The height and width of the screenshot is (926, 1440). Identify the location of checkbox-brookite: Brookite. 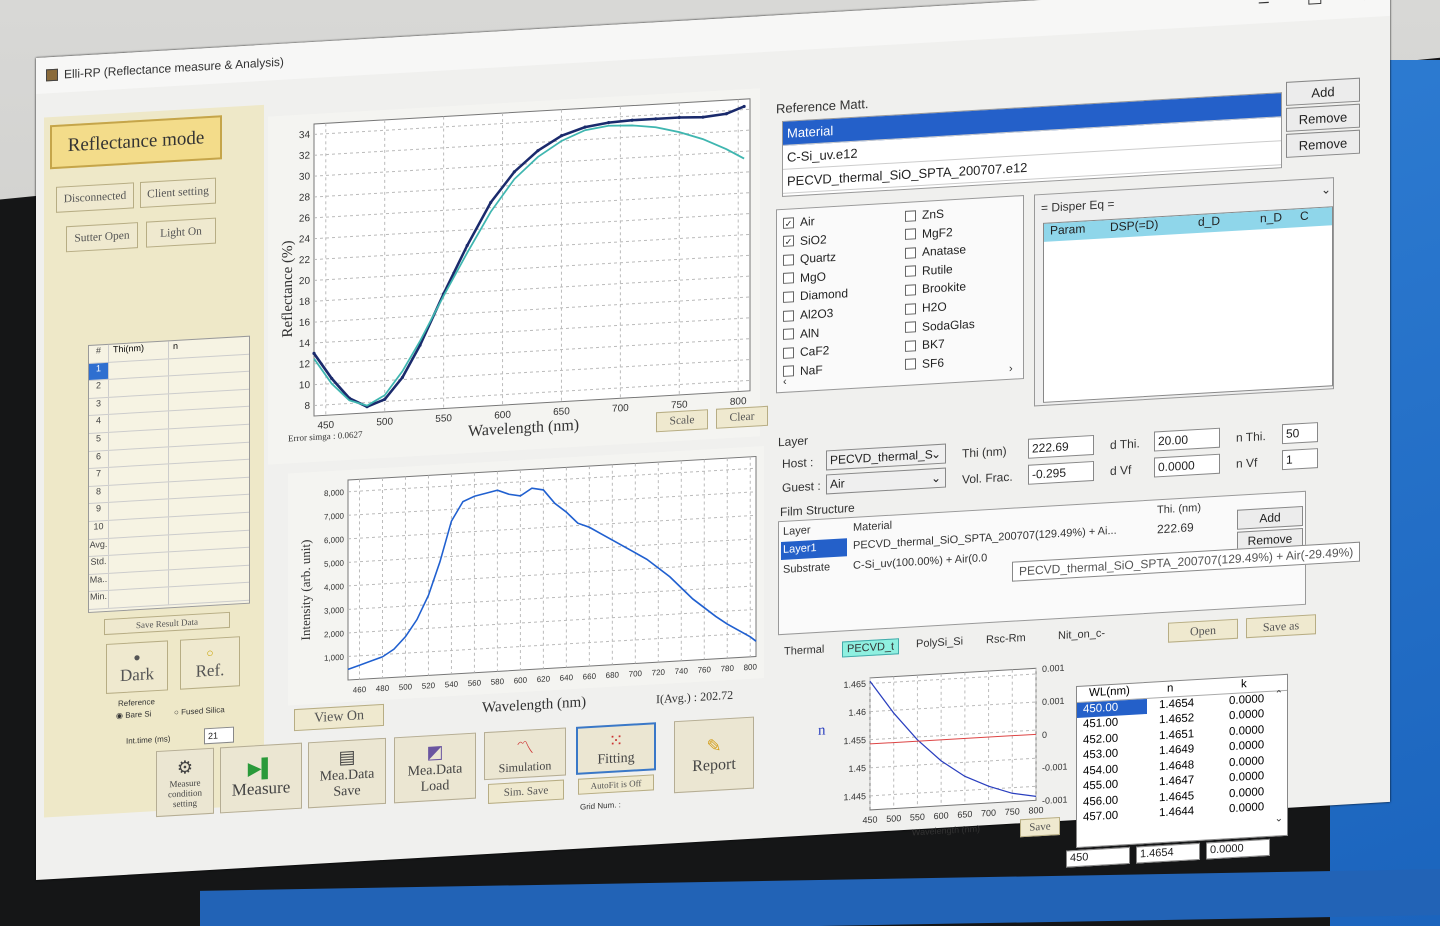
(935, 289).